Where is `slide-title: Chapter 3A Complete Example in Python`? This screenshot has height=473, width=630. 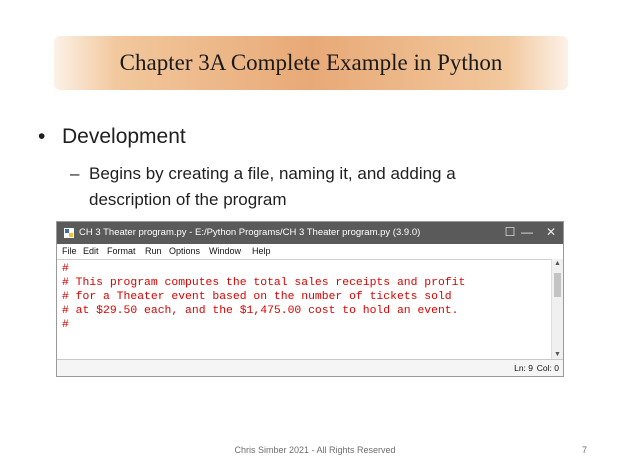 slide-title: Chapter 3A Complete Example in Python is located at coordinates (311, 62).